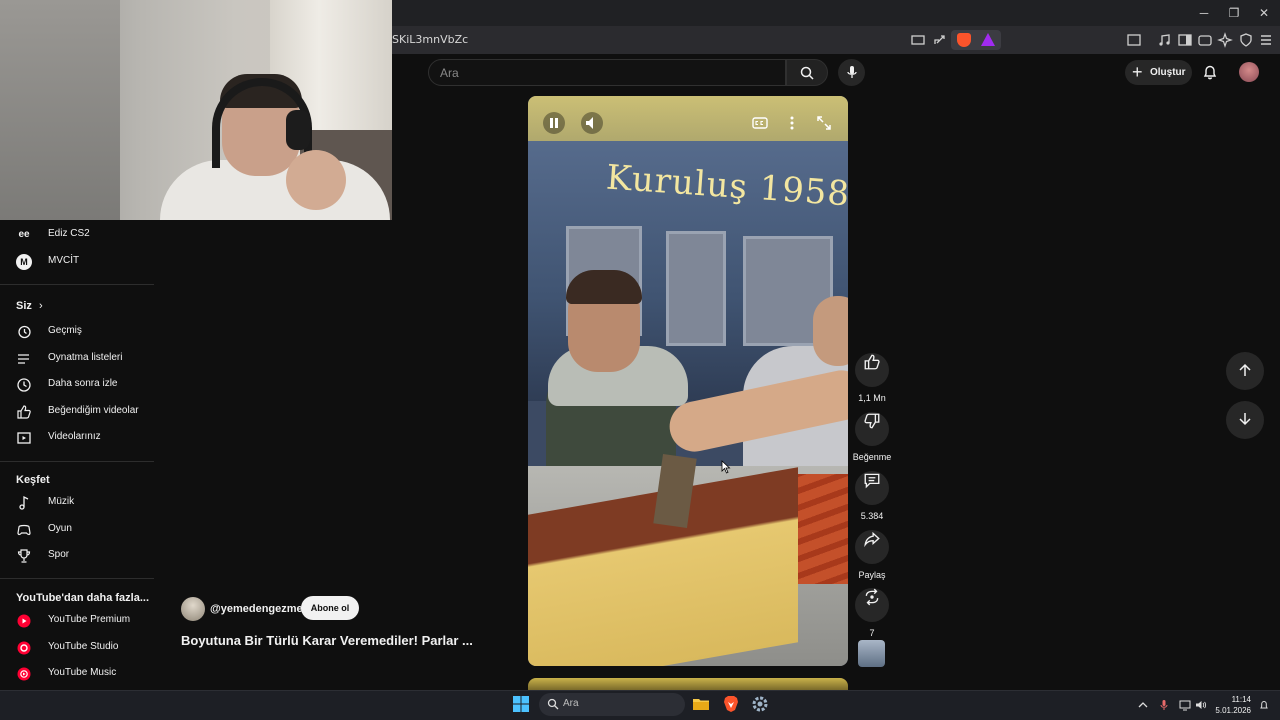  Describe the element at coordinates (760, 123) in the screenshot. I see `captions-icon` at that location.